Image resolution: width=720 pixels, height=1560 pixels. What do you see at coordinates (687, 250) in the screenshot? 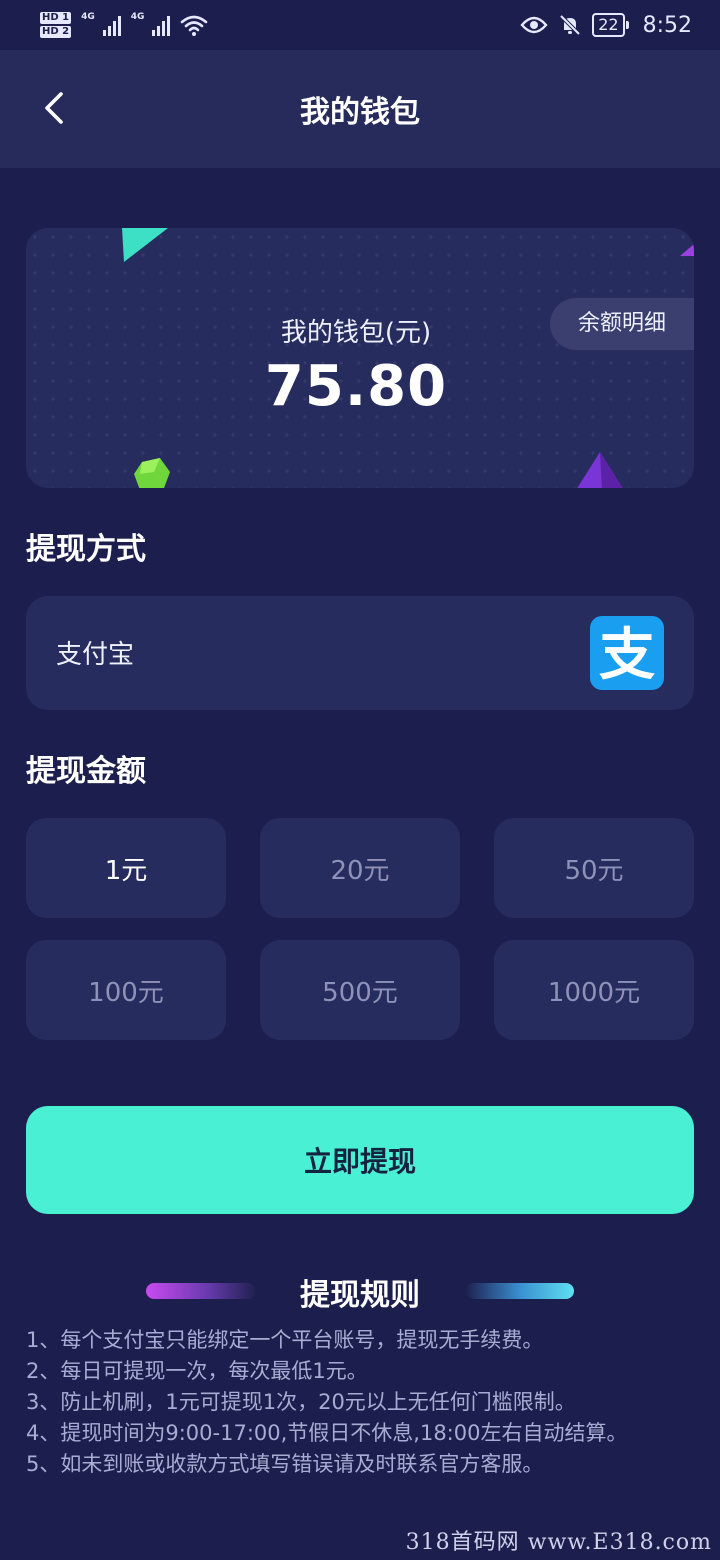
I see `purple-corner-decoration` at bounding box center [687, 250].